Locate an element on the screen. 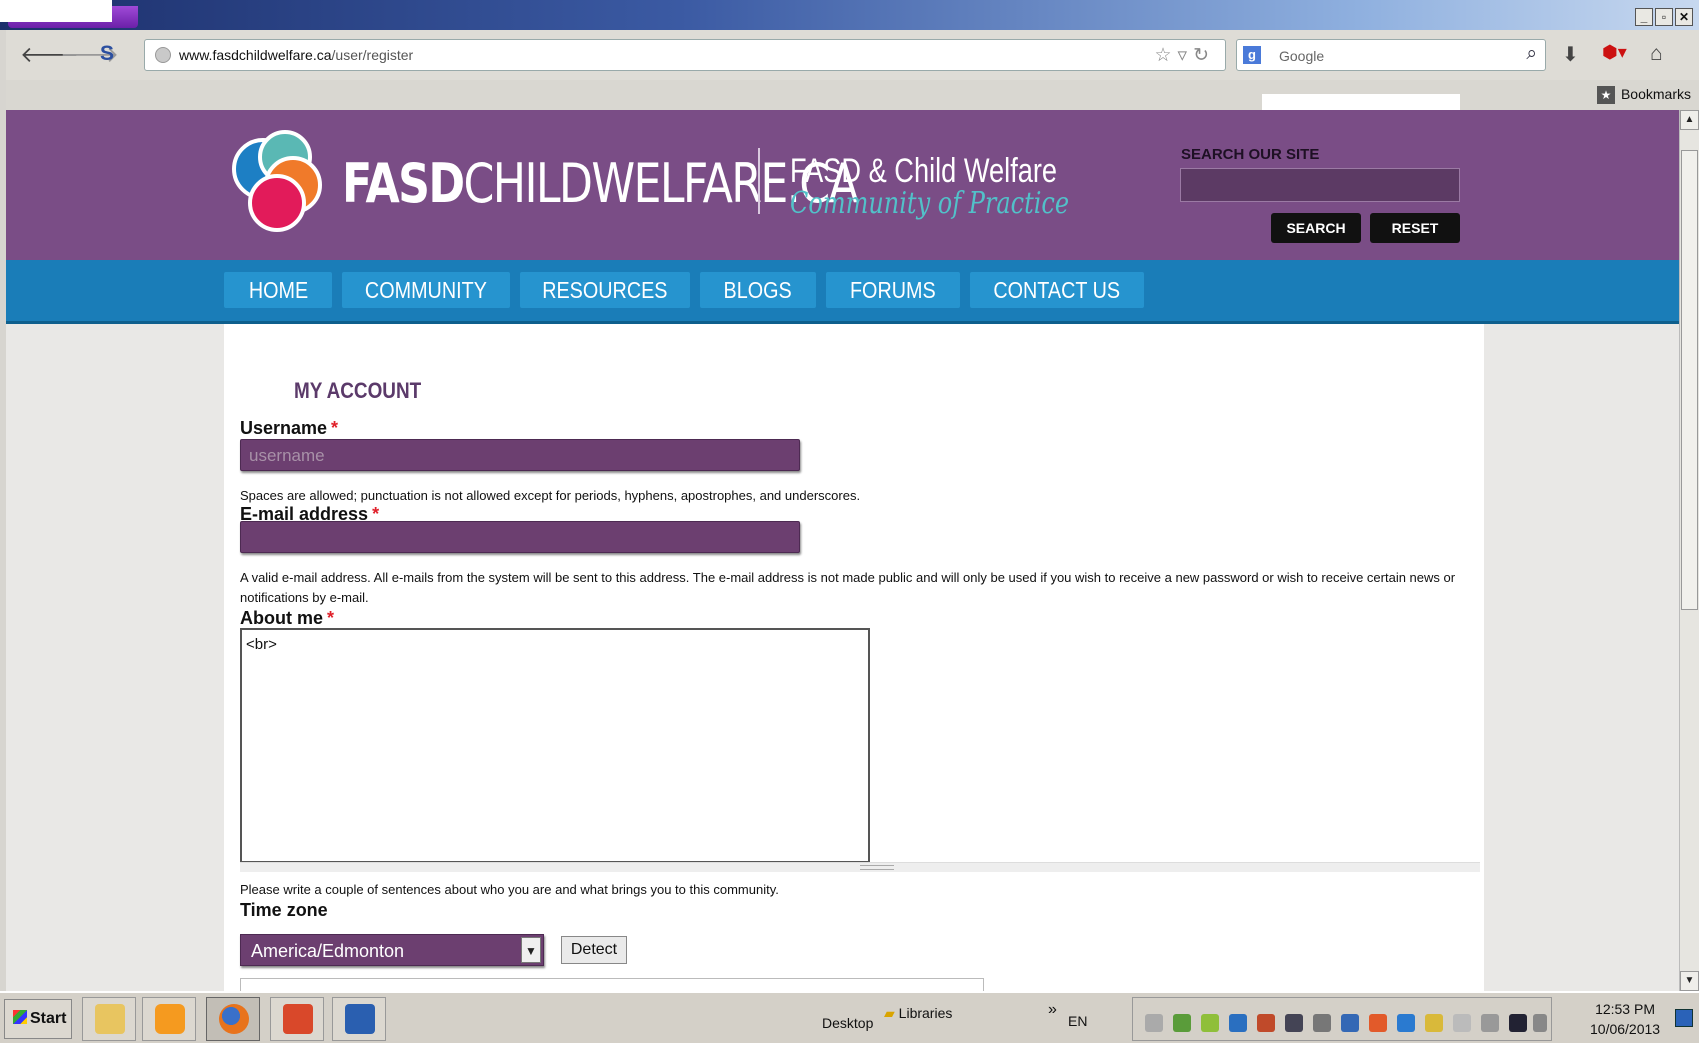  menu-home-label: HOME is located at coordinates (278, 290).